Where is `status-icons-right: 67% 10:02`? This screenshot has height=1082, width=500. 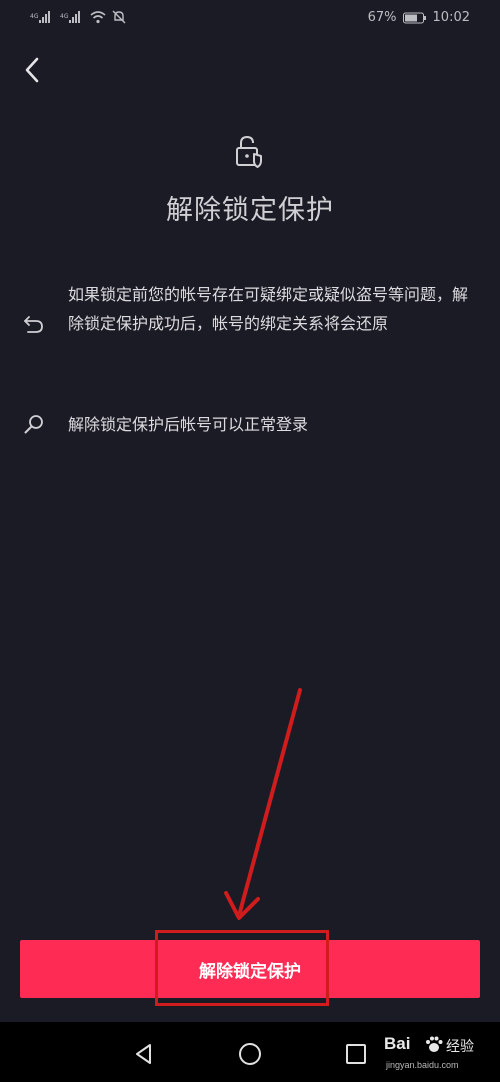 status-icons-right: 67% 10:02 is located at coordinates (419, 17).